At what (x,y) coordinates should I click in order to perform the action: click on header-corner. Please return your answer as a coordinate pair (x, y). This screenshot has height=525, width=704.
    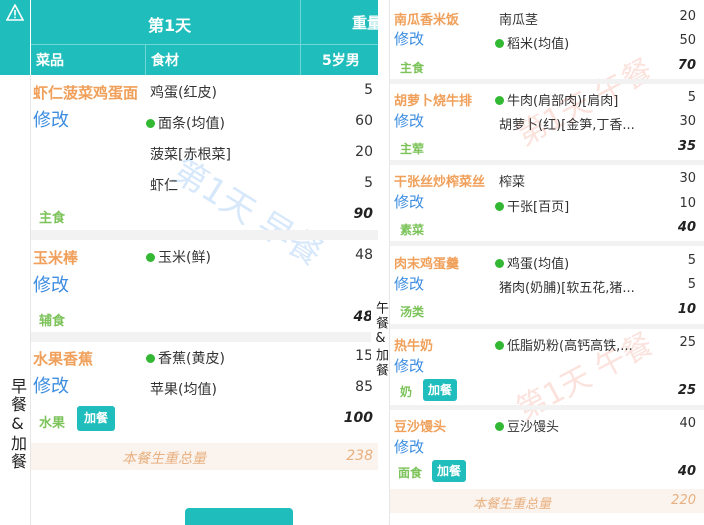
    Looking at the image, I should click on (15, 37).